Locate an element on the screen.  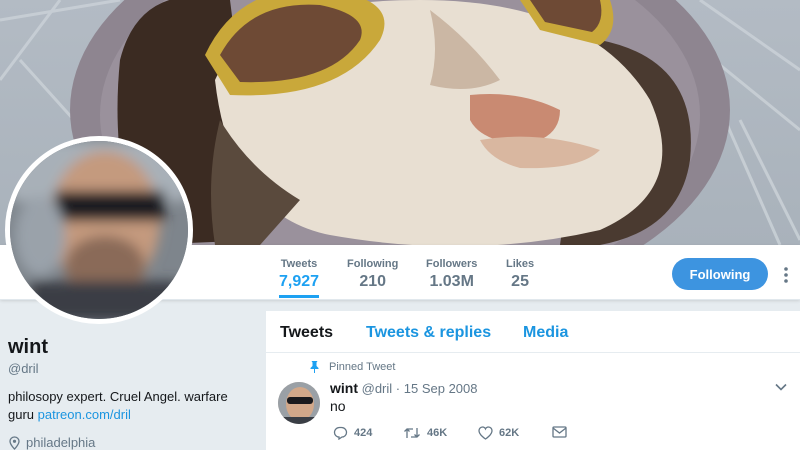
stat-tweets: Tweets 7,927 is located at coordinates (299, 278).